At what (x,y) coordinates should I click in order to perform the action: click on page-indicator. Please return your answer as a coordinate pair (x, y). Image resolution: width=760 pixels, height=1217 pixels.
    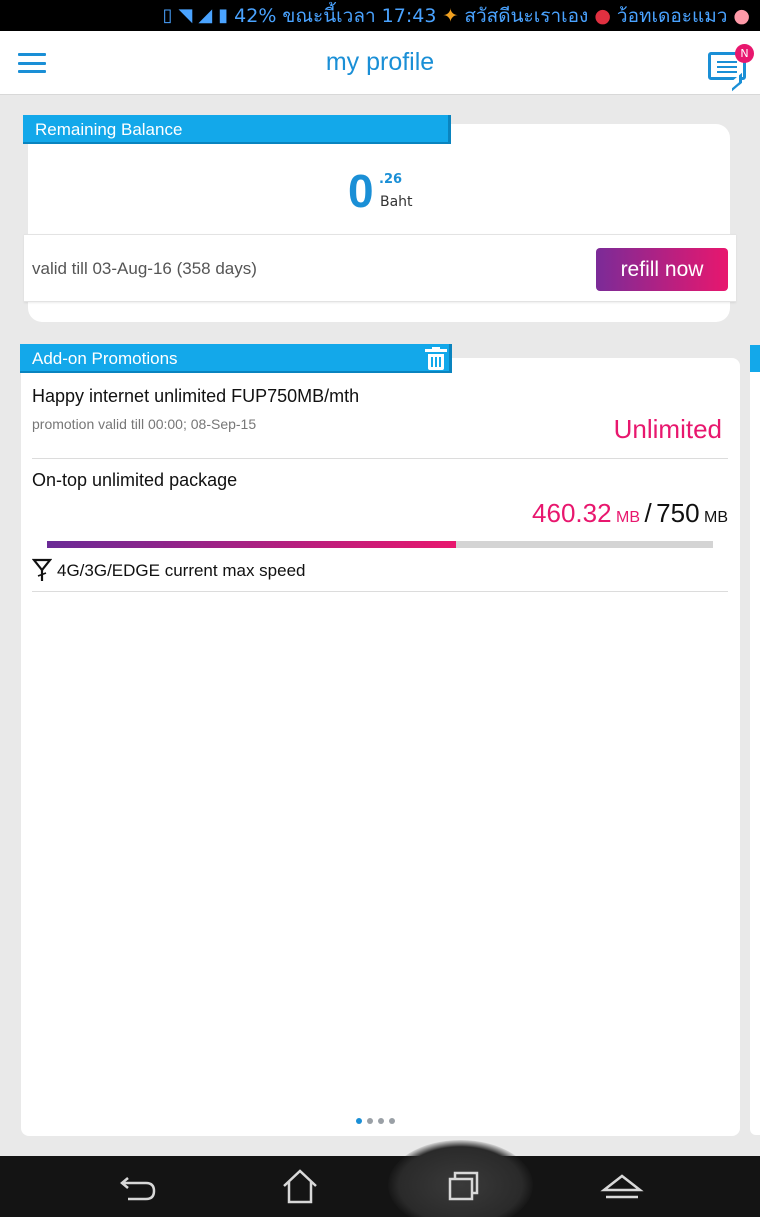
    Looking at the image, I should click on (375, 1121).